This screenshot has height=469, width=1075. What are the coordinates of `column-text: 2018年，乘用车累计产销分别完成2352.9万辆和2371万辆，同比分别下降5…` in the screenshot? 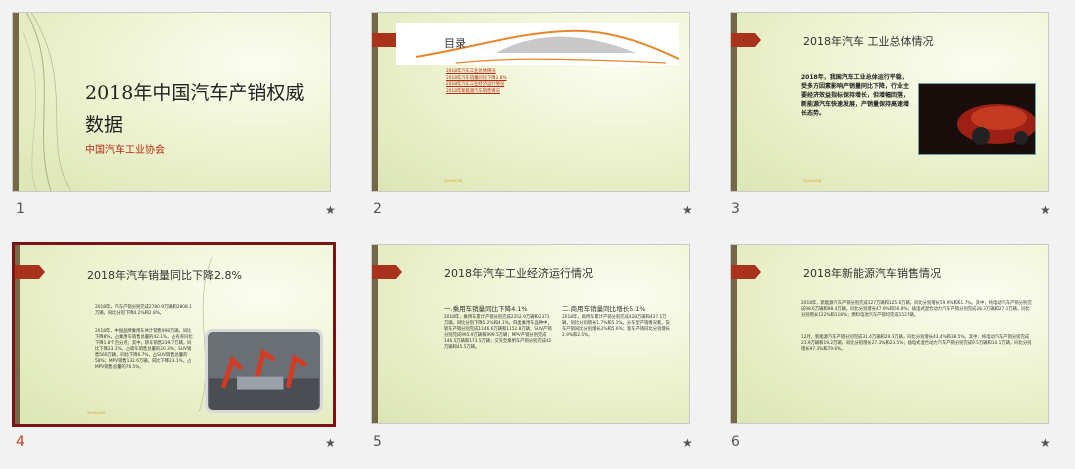 It's located at (498, 332).